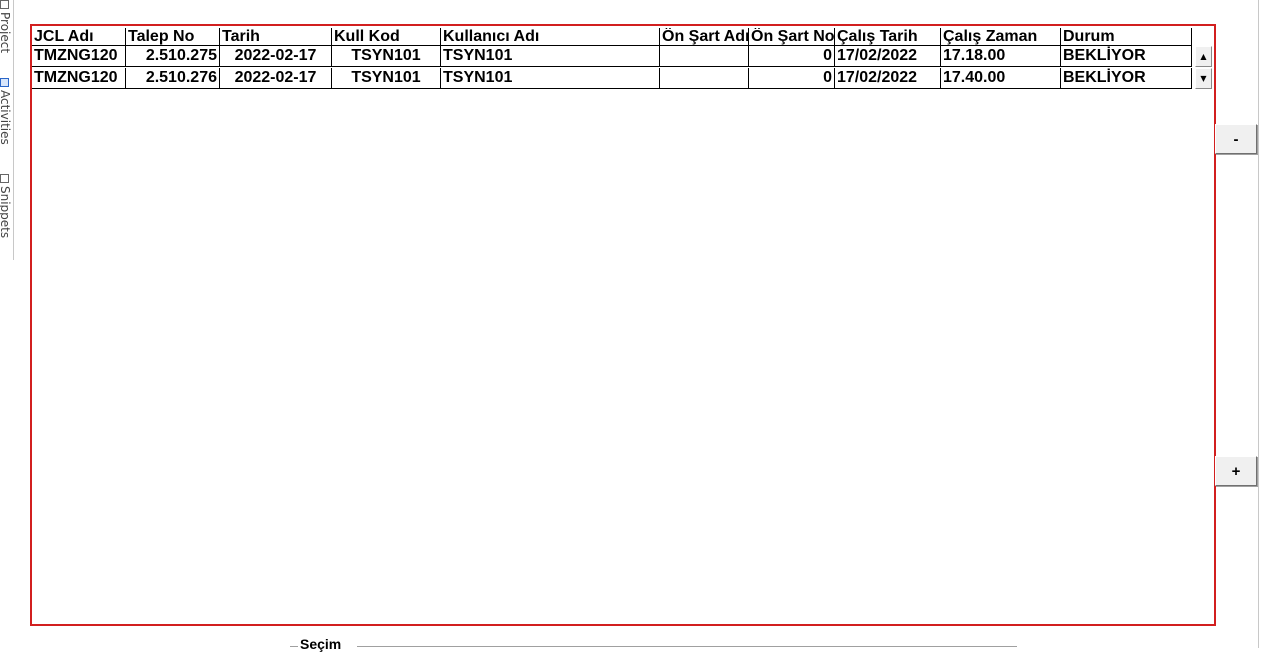  What do you see at coordinates (550, 37) in the screenshot?
I see `column-header: Kullanıcı Adı` at bounding box center [550, 37].